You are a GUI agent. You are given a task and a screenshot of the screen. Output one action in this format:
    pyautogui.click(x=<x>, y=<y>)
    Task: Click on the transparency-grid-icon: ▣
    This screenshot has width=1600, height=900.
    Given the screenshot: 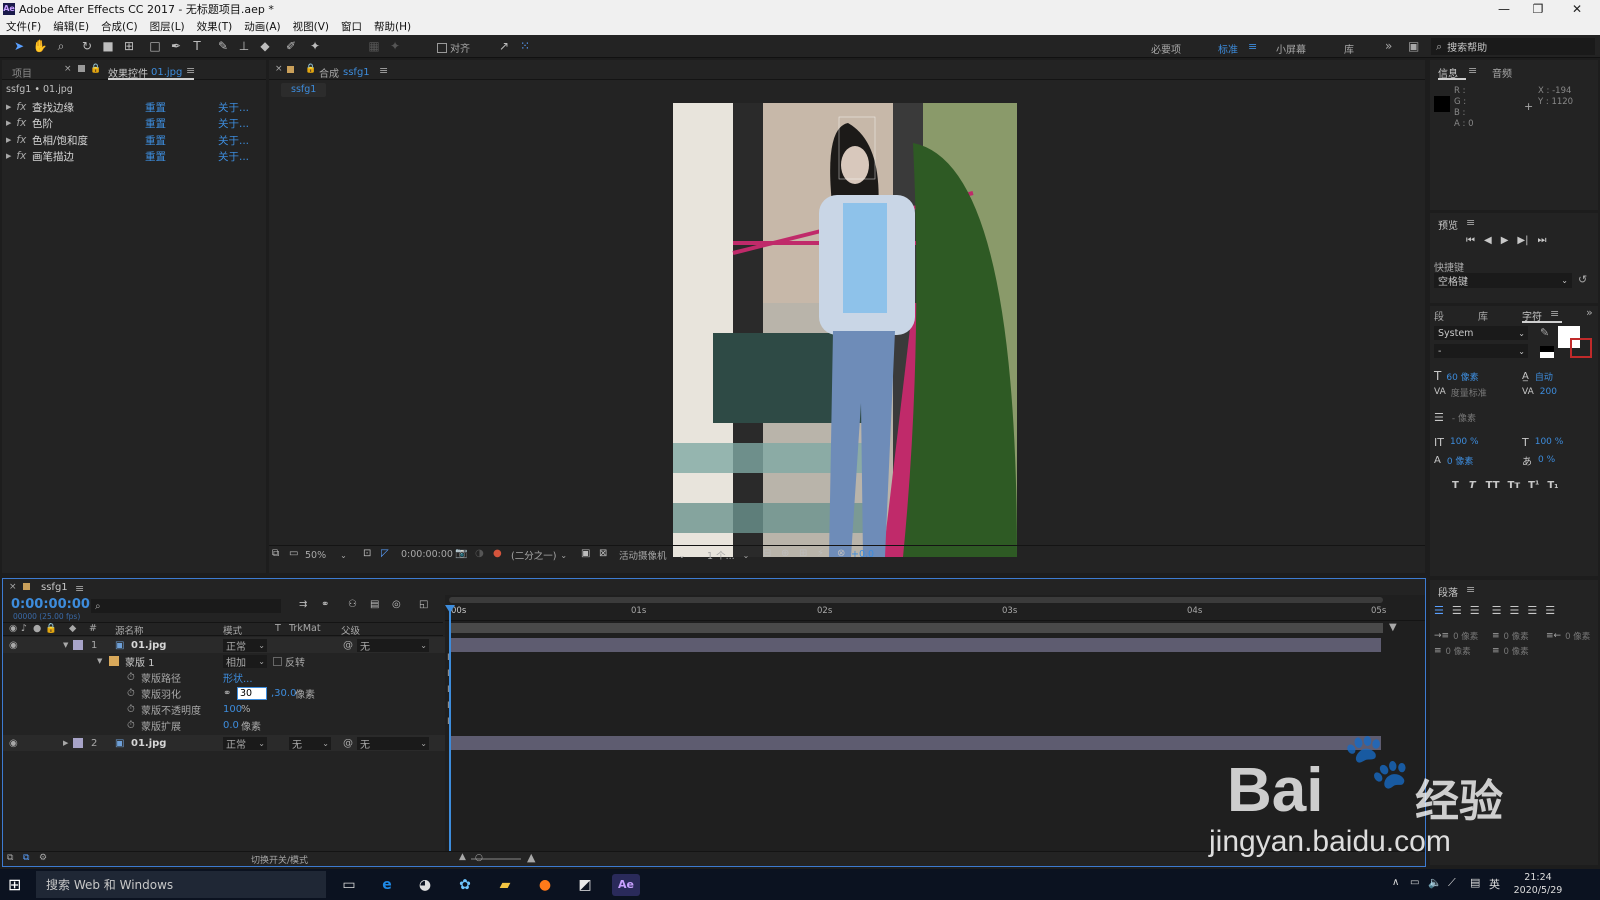 What is the action you would take?
    pyautogui.click(x=585, y=553)
    